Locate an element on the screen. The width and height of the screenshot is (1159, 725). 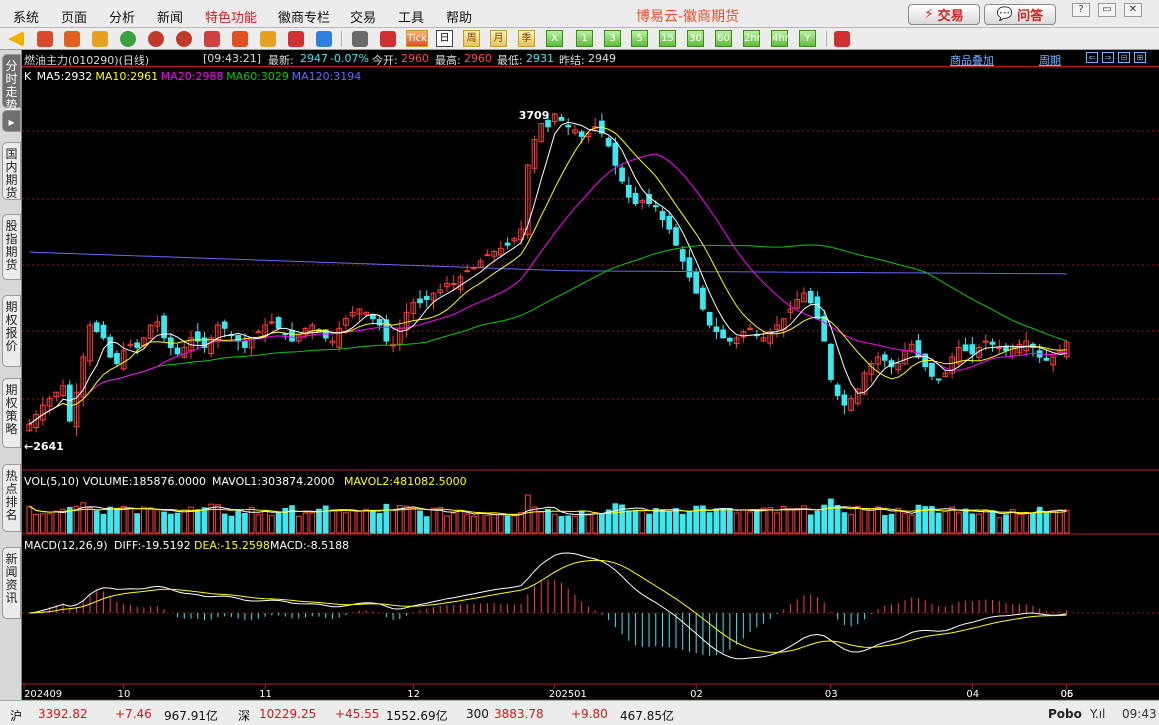
period-1m-button: 1 is located at coordinates (584, 38).